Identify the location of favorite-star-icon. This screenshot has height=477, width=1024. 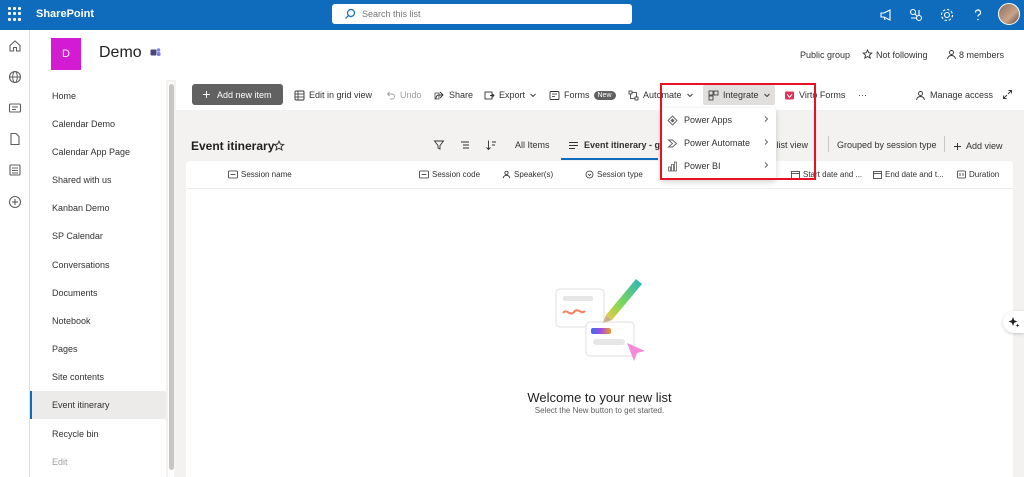
(279, 146).